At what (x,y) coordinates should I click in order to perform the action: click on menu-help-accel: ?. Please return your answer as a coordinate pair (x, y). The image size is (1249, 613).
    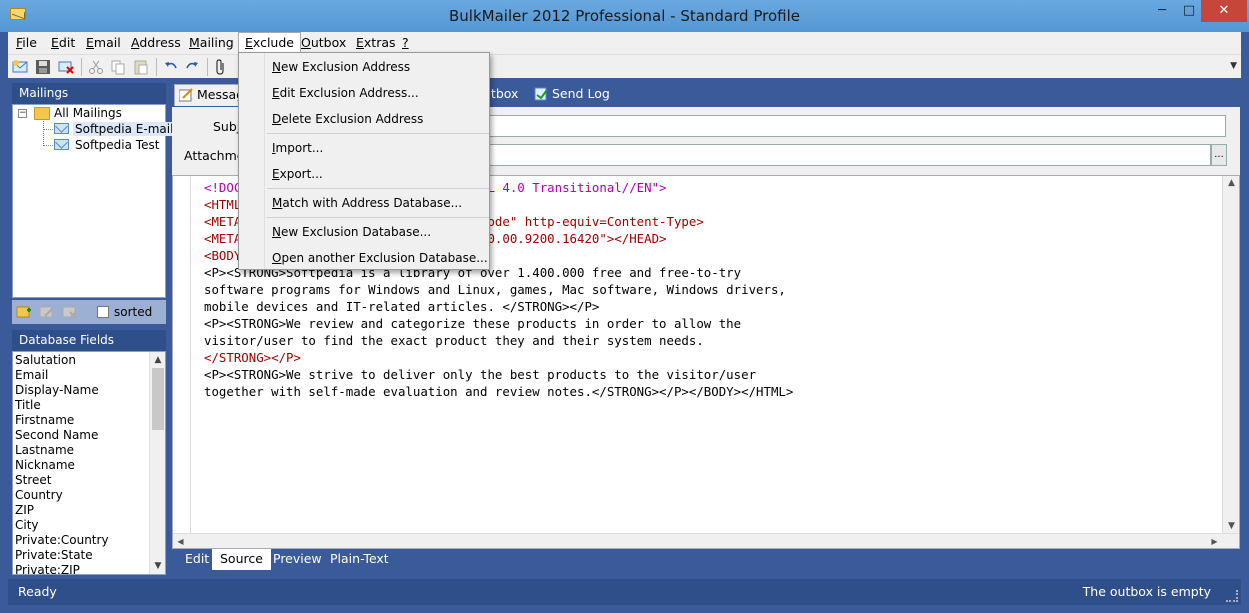
    Looking at the image, I should click on (405, 42).